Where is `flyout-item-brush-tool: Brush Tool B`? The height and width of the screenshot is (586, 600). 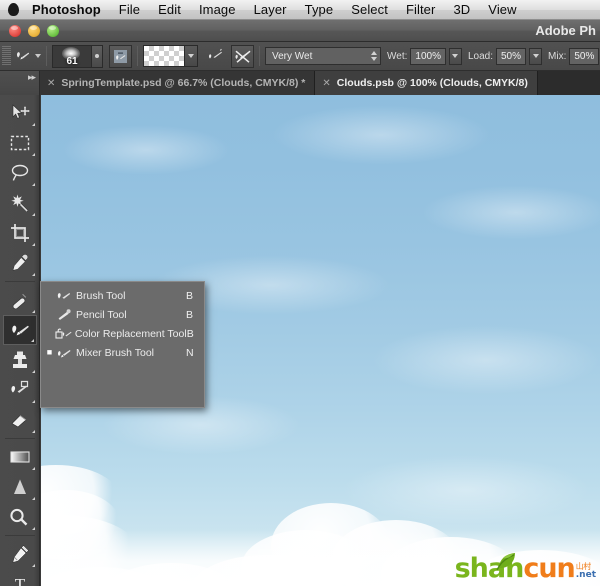
flyout-item-brush-tool: Brush Tool B is located at coordinates (122, 295).